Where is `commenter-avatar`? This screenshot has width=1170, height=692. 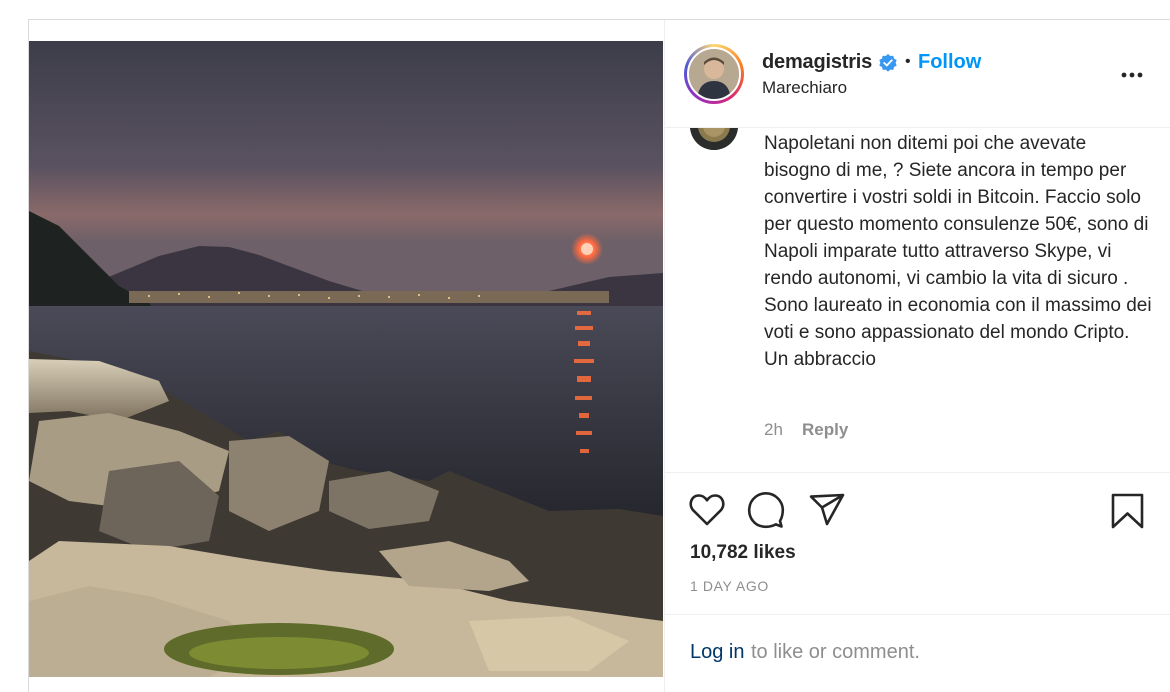
commenter-avatar is located at coordinates (714, 139).